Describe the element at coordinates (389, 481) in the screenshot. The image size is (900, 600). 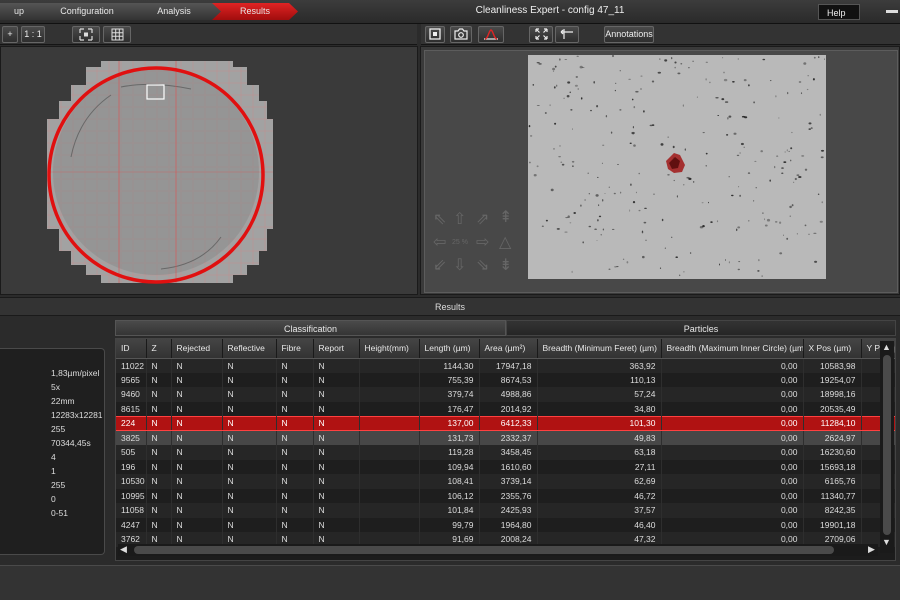
I see `table-cell` at that location.